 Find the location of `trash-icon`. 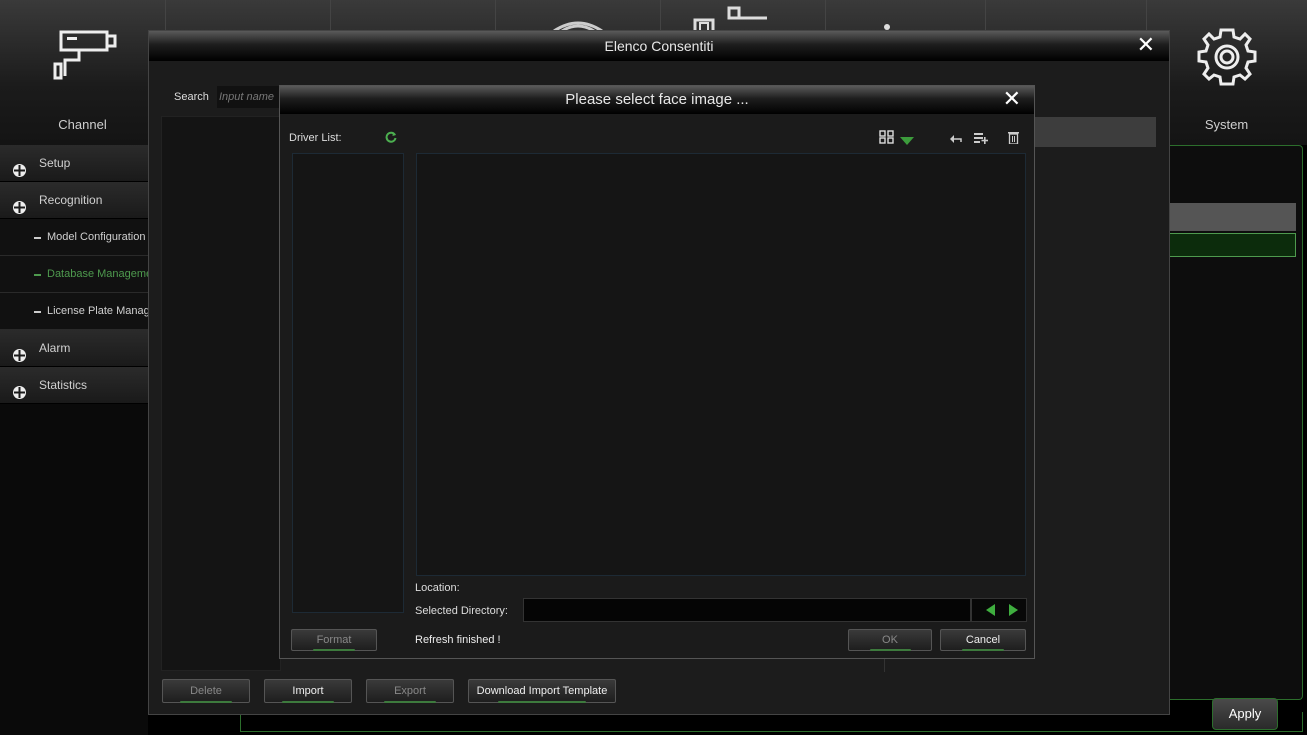

trash-icon is located at coordinates (1013, 139).